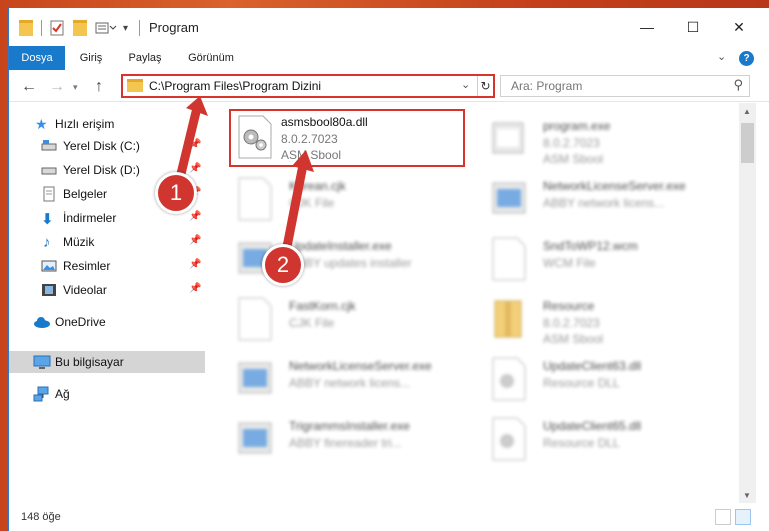  What do you see at coordinates (125, 28) in the screenshot?
I see `customize-toolbar-icon: ▾` at bounding box center [125, 28].